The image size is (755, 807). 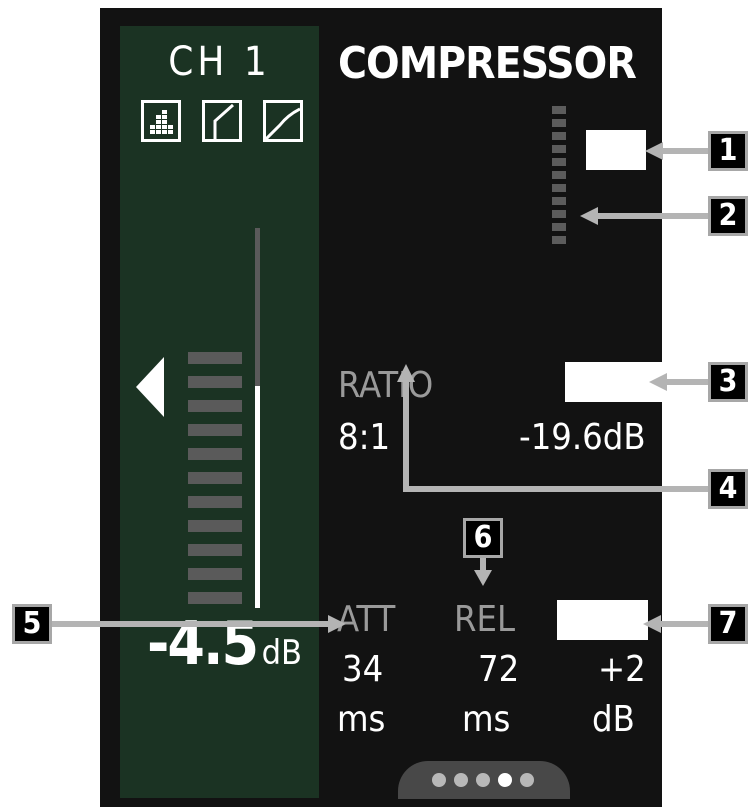 I want to click on callout-2: 2, so click(x=728, y=216).